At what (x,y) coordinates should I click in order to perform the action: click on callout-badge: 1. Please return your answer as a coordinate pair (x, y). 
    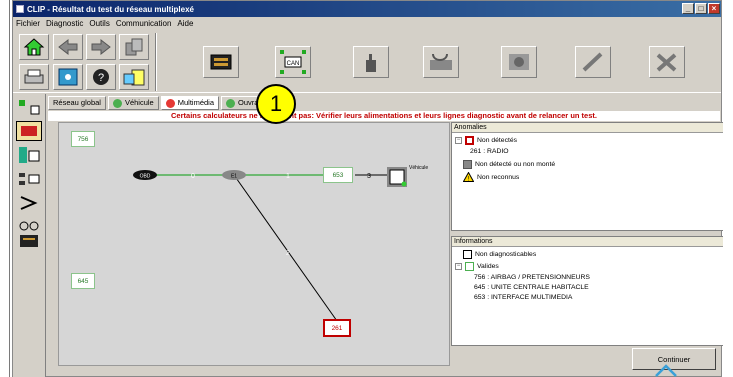
    Looking at the image, I should click on (276, 104).